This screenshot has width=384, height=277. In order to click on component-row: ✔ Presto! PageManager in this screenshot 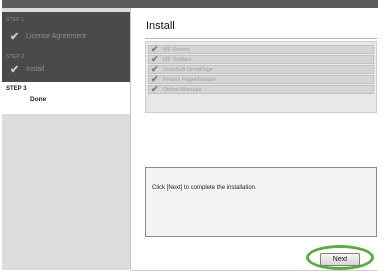, I will do `click(261, 79)`.